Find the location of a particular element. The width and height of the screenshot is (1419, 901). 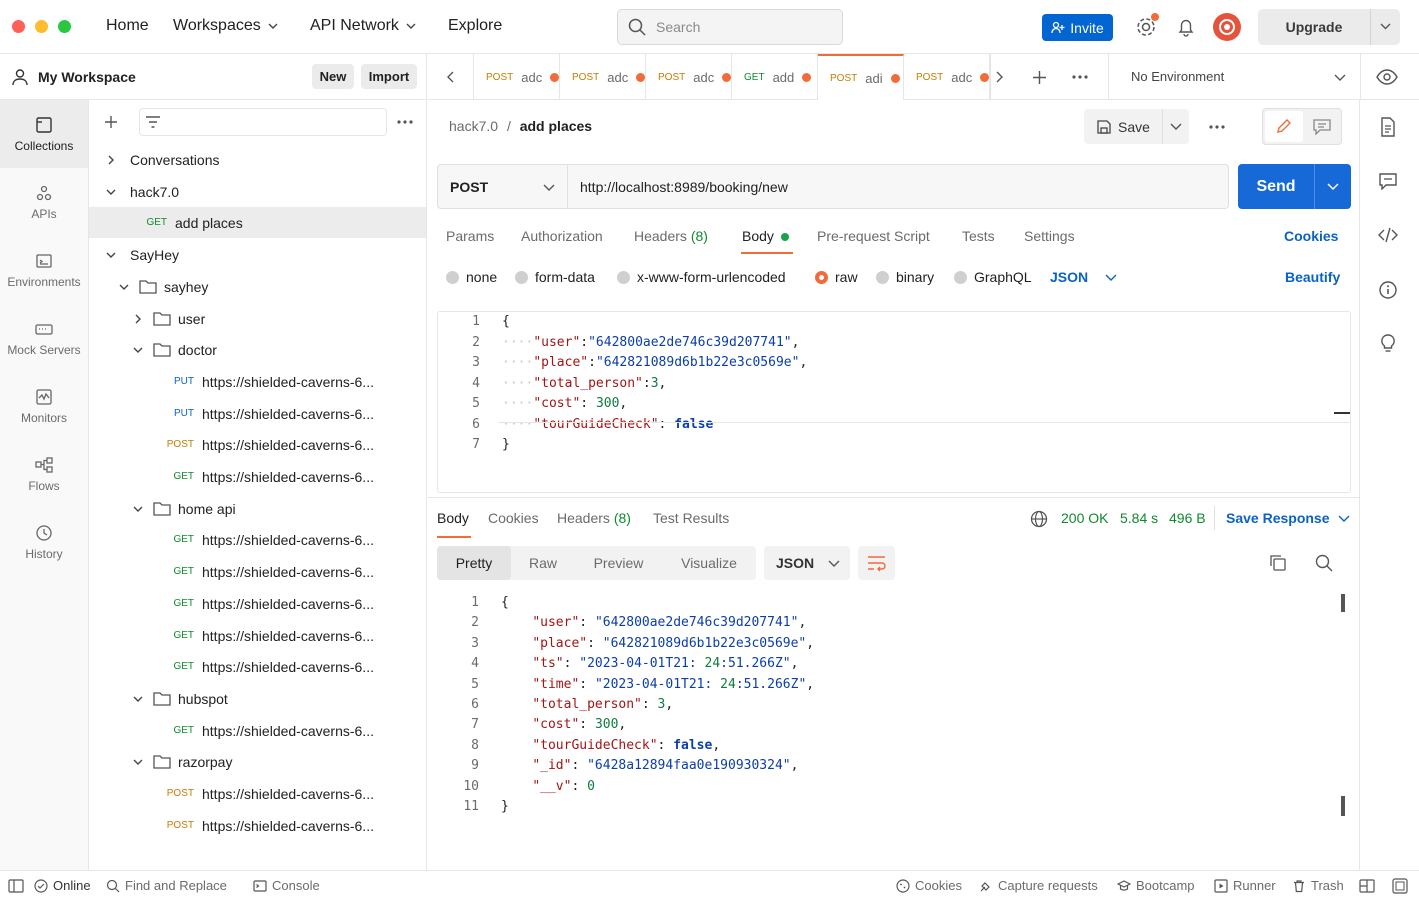

rail-collections: Collections is located at coordinates (44, 134).